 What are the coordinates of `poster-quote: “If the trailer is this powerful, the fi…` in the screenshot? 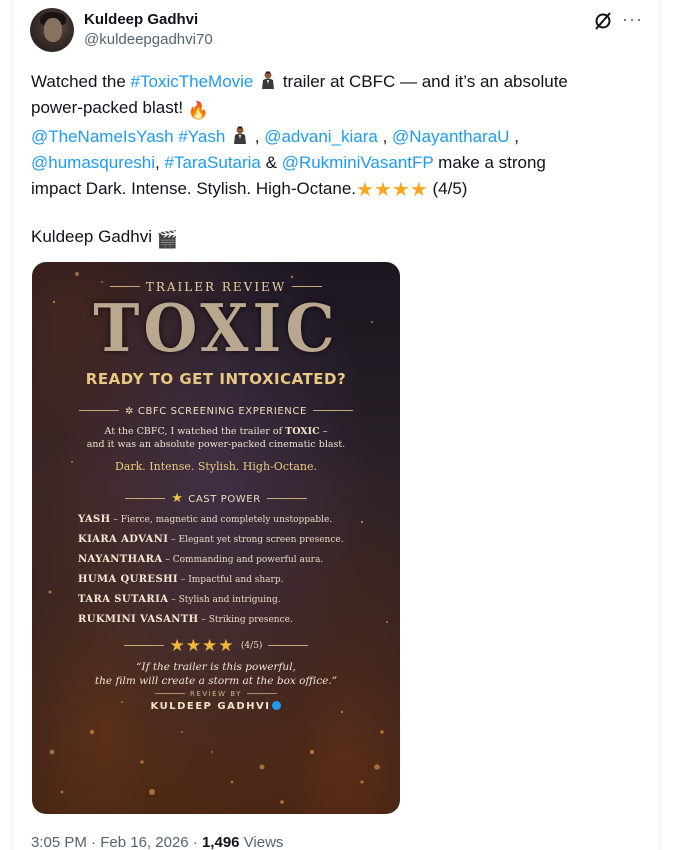 It's located at (216, 674).